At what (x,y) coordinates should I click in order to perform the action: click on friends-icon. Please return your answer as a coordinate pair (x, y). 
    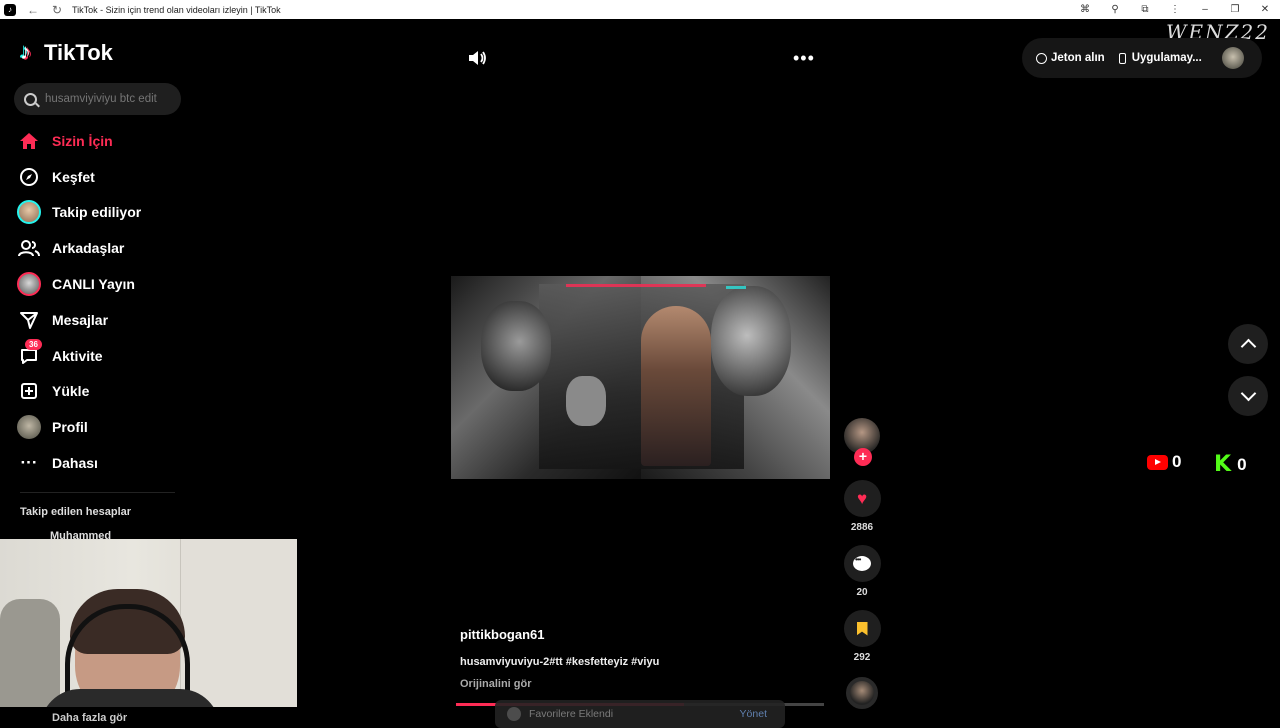
    Looking at the image, I should click on (29, 248).